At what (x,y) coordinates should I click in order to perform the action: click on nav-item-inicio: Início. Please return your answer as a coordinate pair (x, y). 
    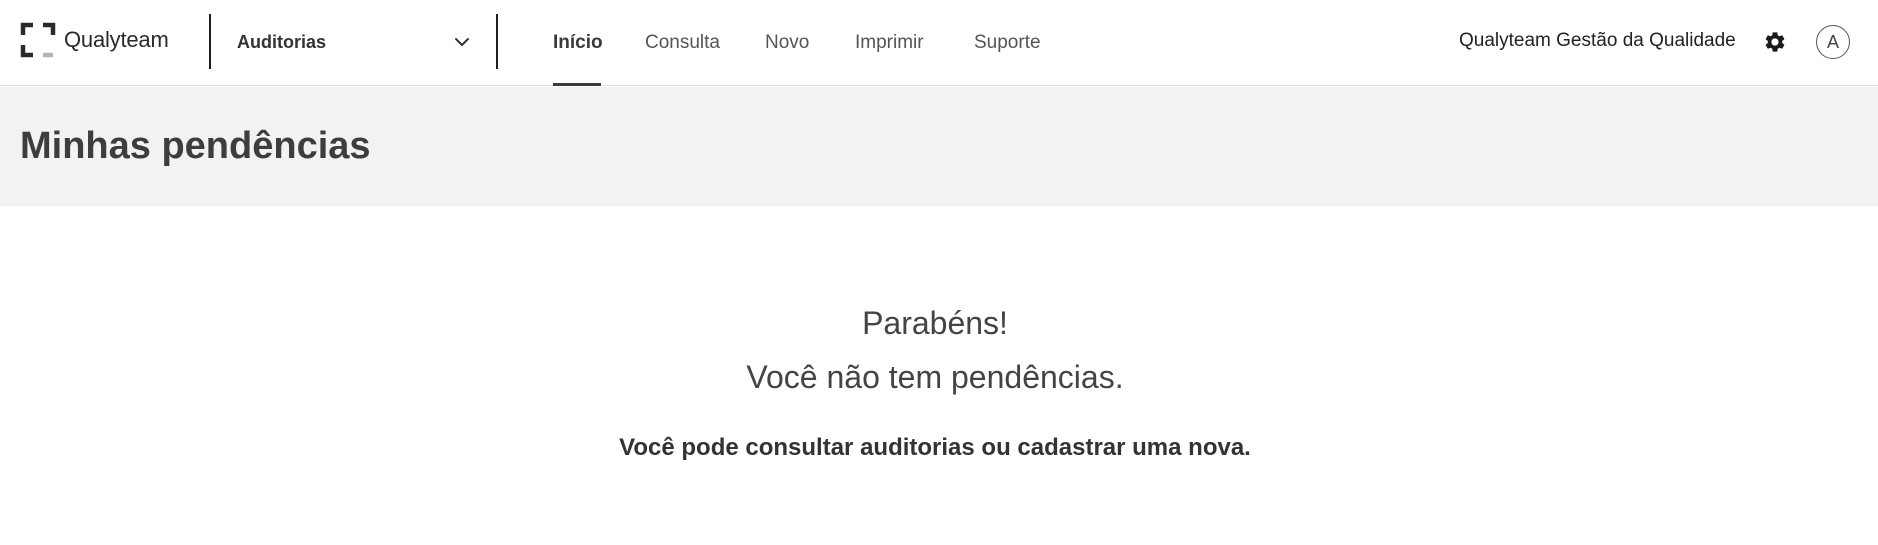
    Looking at the image, I should click on (578, 43).